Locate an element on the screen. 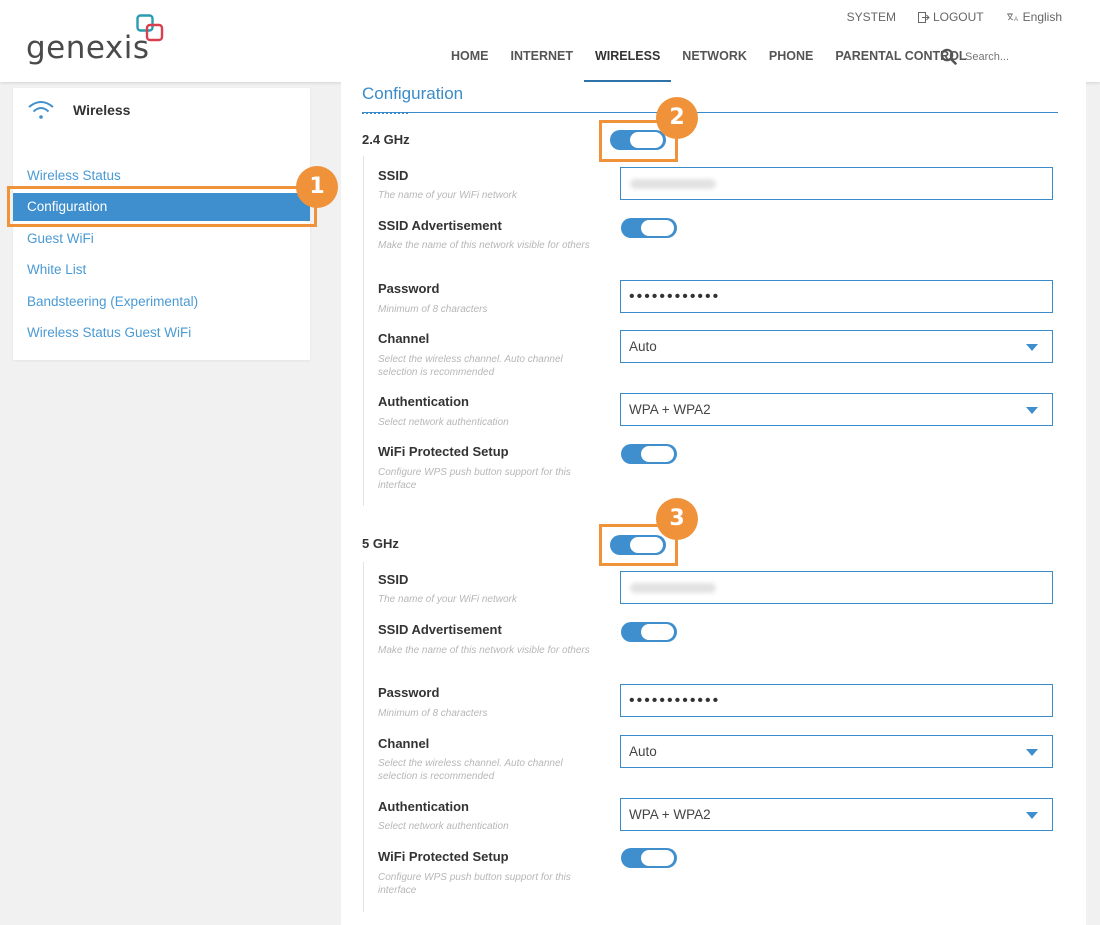 The width and height of the screenshot is (1100, 925). top-links: SYSTEM LOGOUT A English is located at coordinates (954, 17).